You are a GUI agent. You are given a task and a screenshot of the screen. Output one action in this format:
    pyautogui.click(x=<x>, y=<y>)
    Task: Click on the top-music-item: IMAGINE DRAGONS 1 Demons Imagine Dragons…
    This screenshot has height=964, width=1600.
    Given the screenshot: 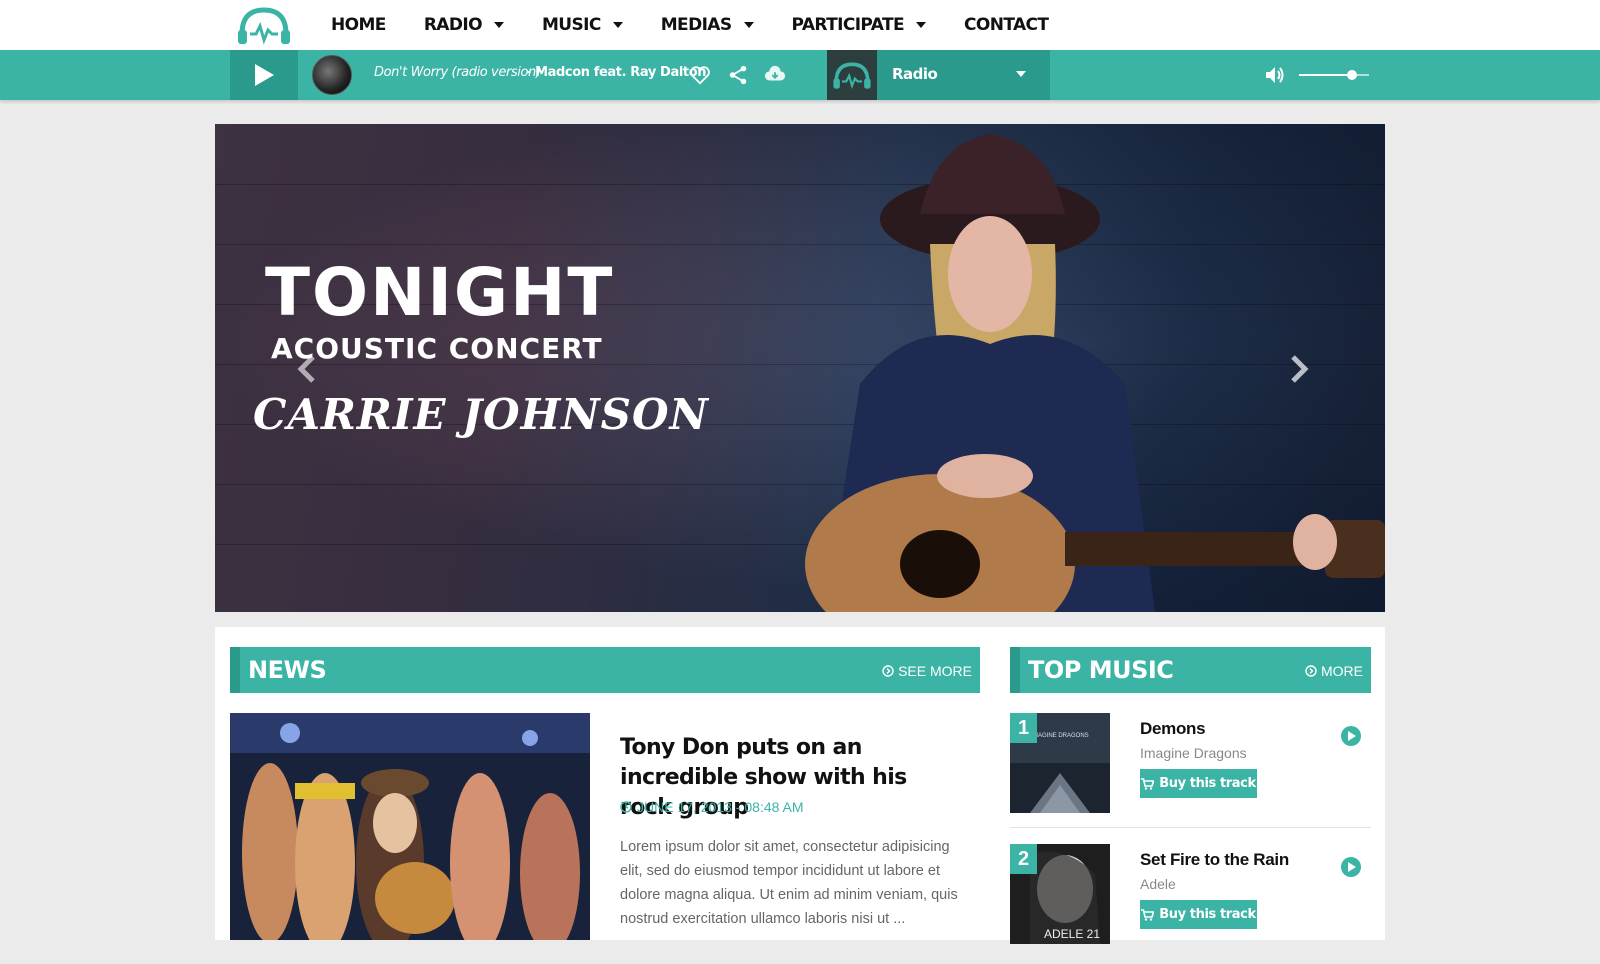 What is the action you would take?
    pyautogui.click(x=1190, y=773)
    